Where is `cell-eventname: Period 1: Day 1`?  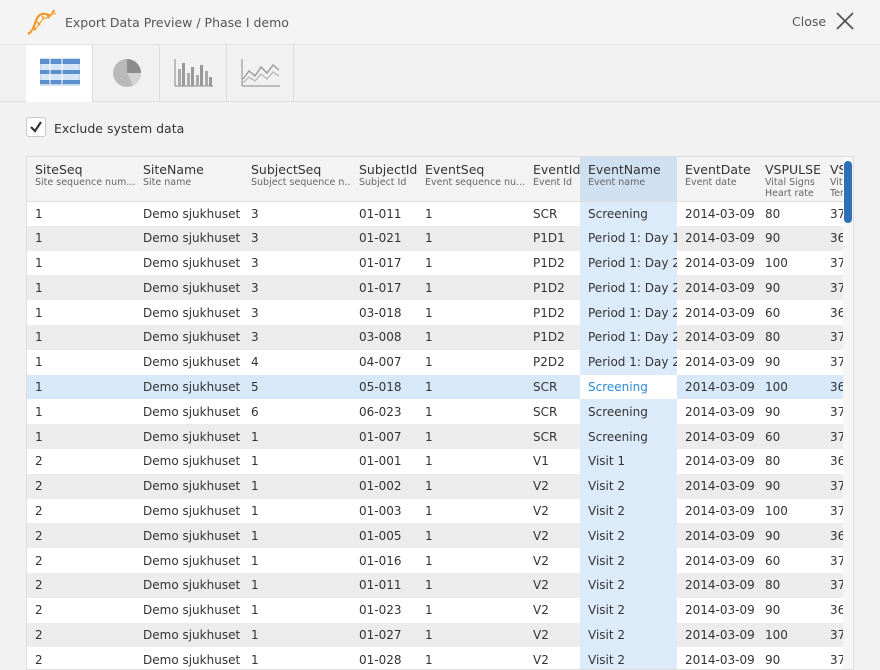 cell-eventname: Period 1: Day 1 is located at coordinates (628, 238).